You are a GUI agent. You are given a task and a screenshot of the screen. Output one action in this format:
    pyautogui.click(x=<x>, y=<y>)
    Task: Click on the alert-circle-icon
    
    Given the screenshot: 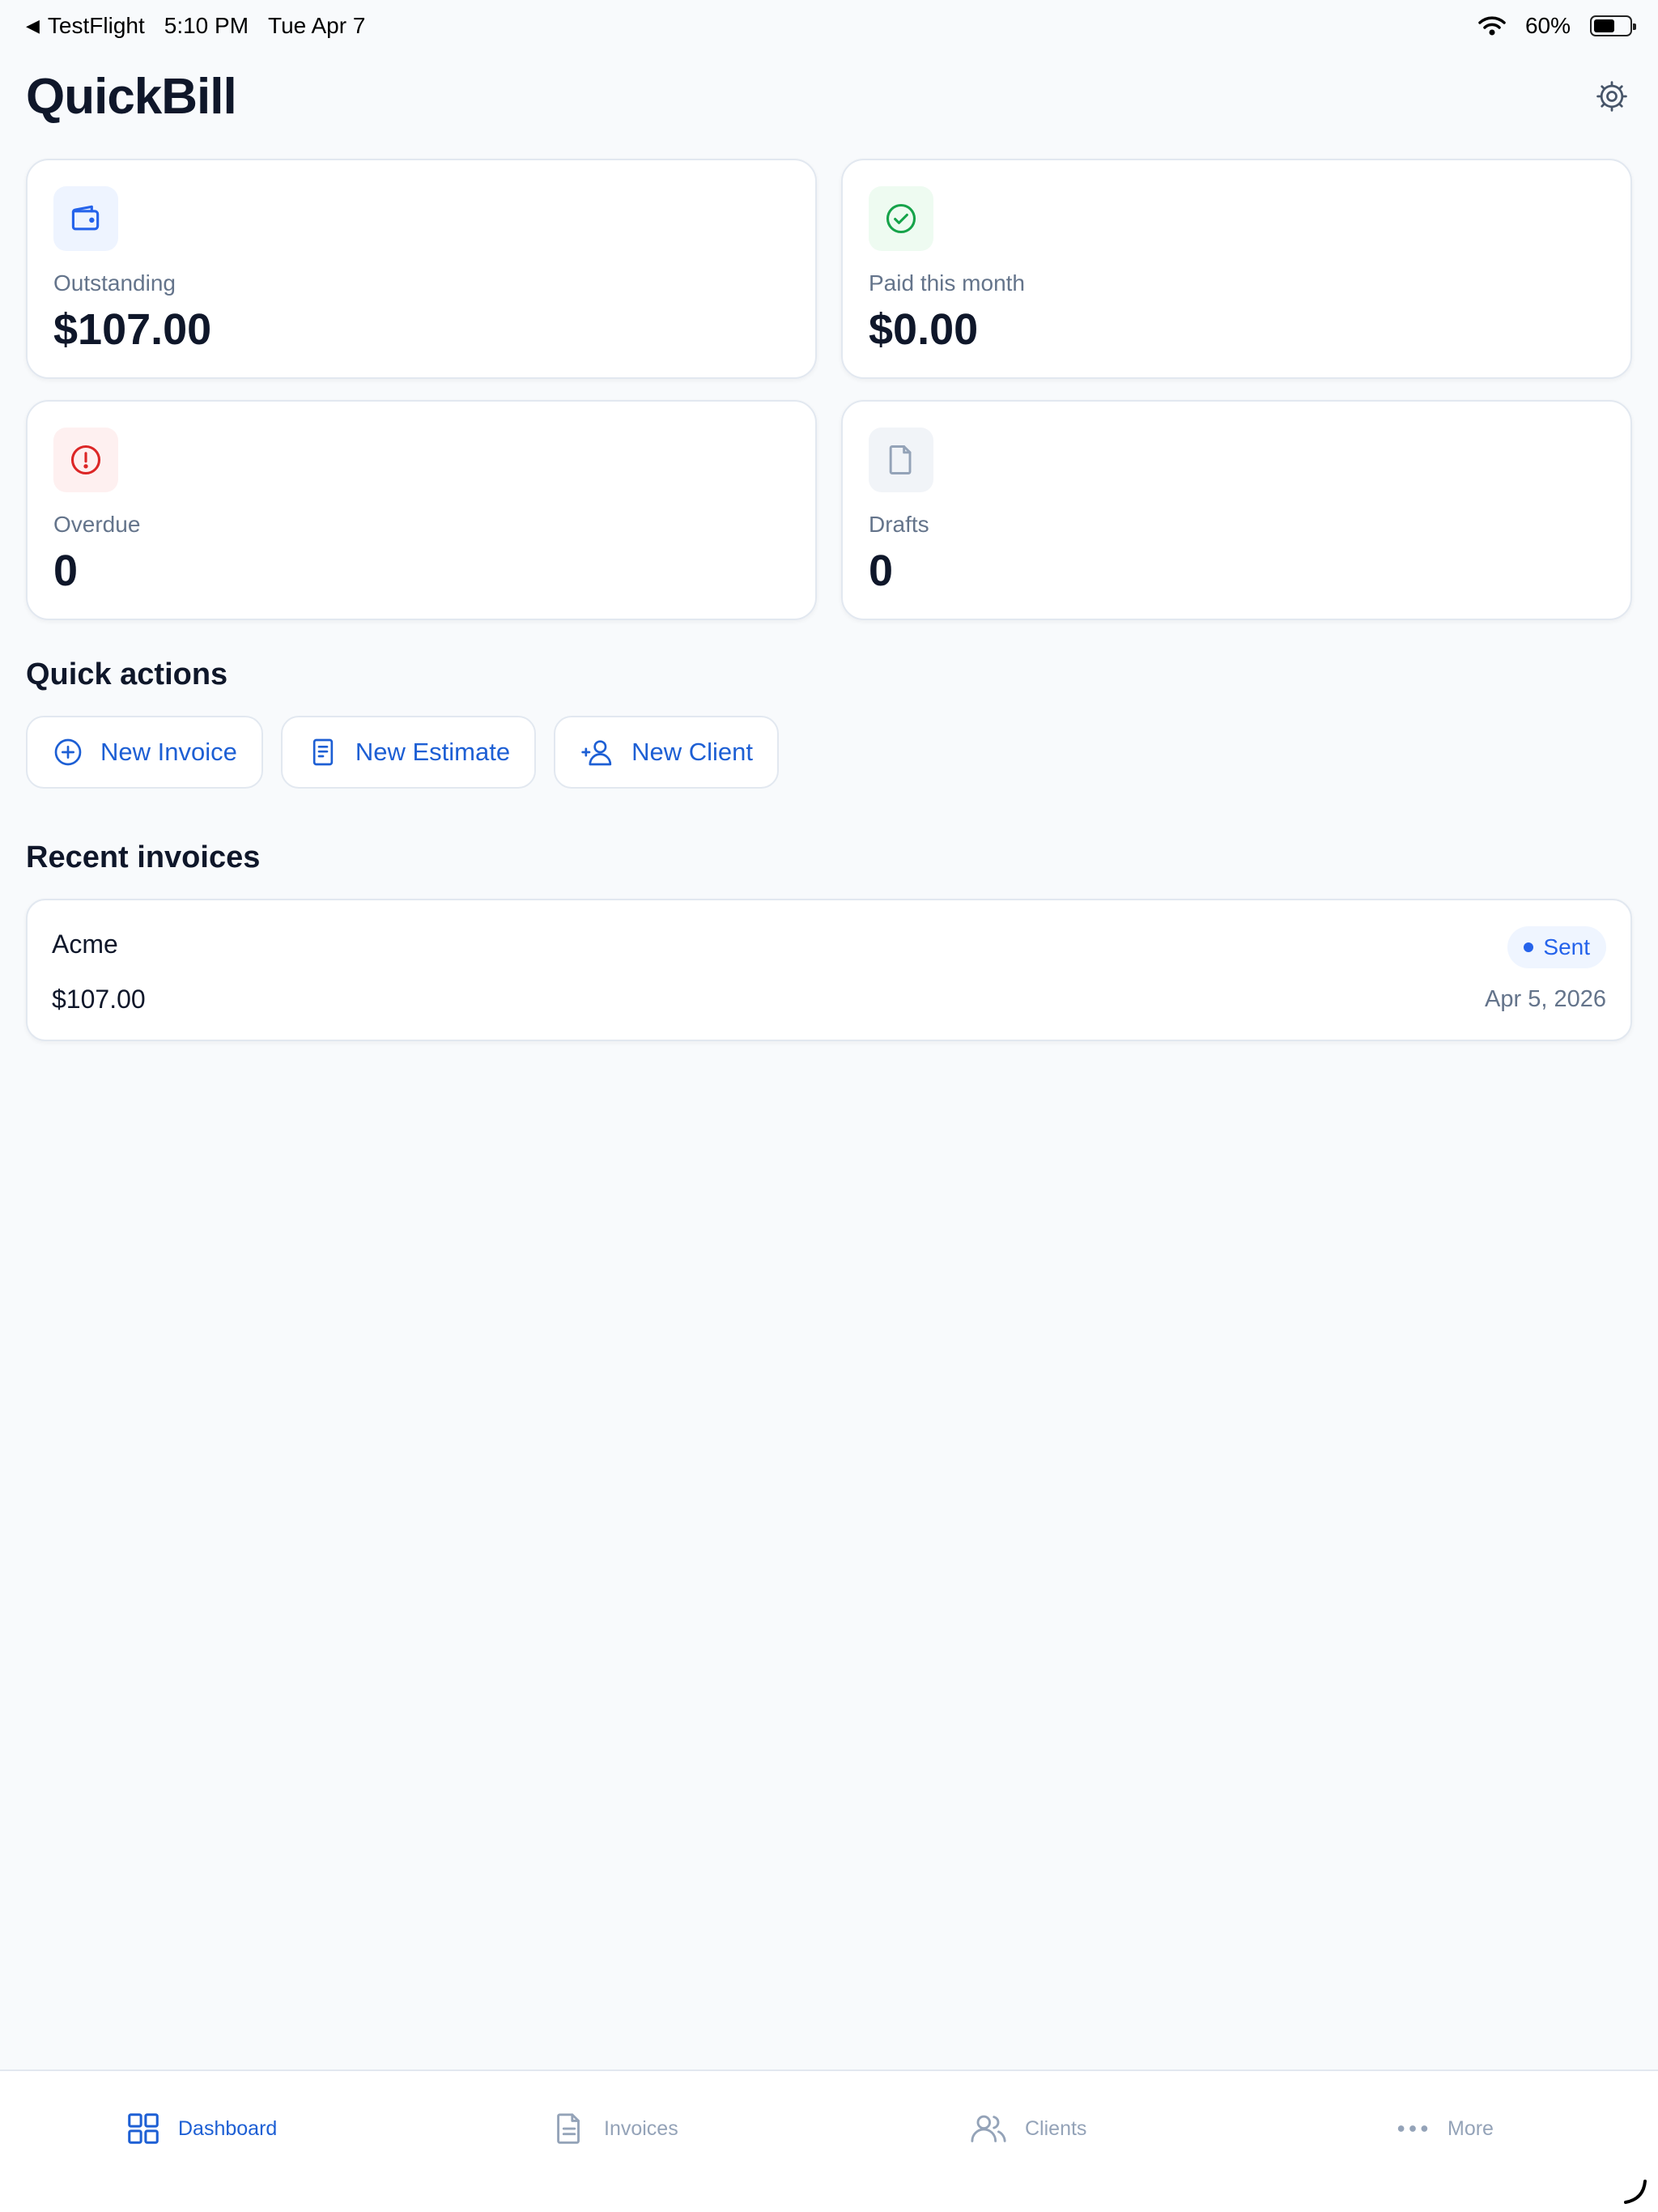 What is the action you would take?
    pyautogui.click(x=85, y=460)
    